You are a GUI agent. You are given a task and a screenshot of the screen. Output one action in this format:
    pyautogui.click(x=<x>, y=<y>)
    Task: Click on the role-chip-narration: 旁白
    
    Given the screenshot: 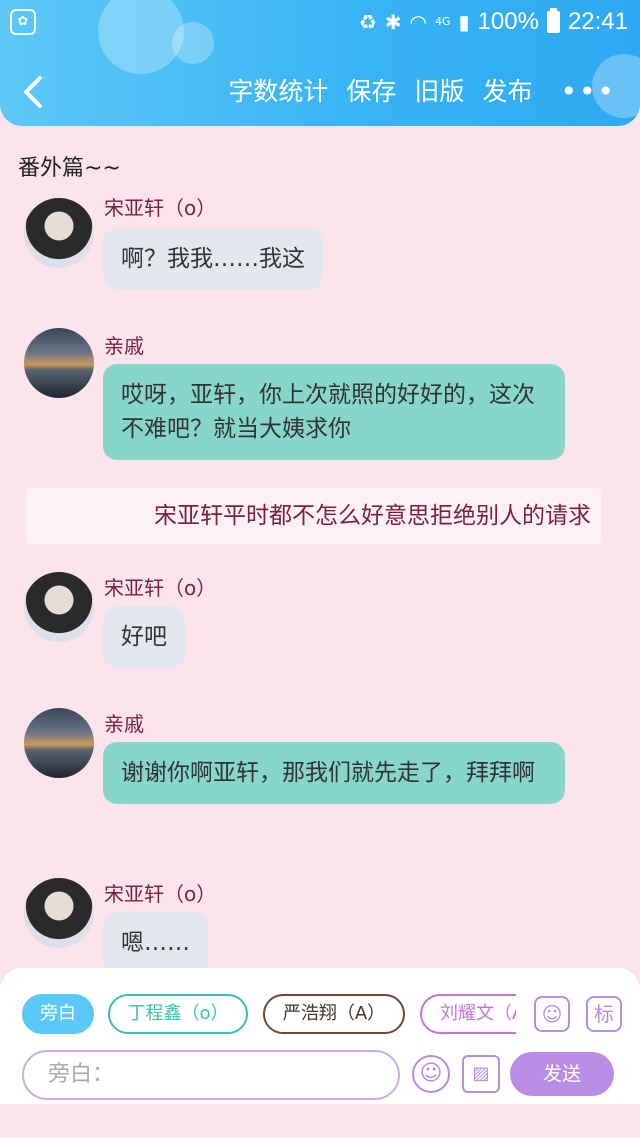 What is the action you would take?
    pyautogui.click(x=58, y=1014)
    